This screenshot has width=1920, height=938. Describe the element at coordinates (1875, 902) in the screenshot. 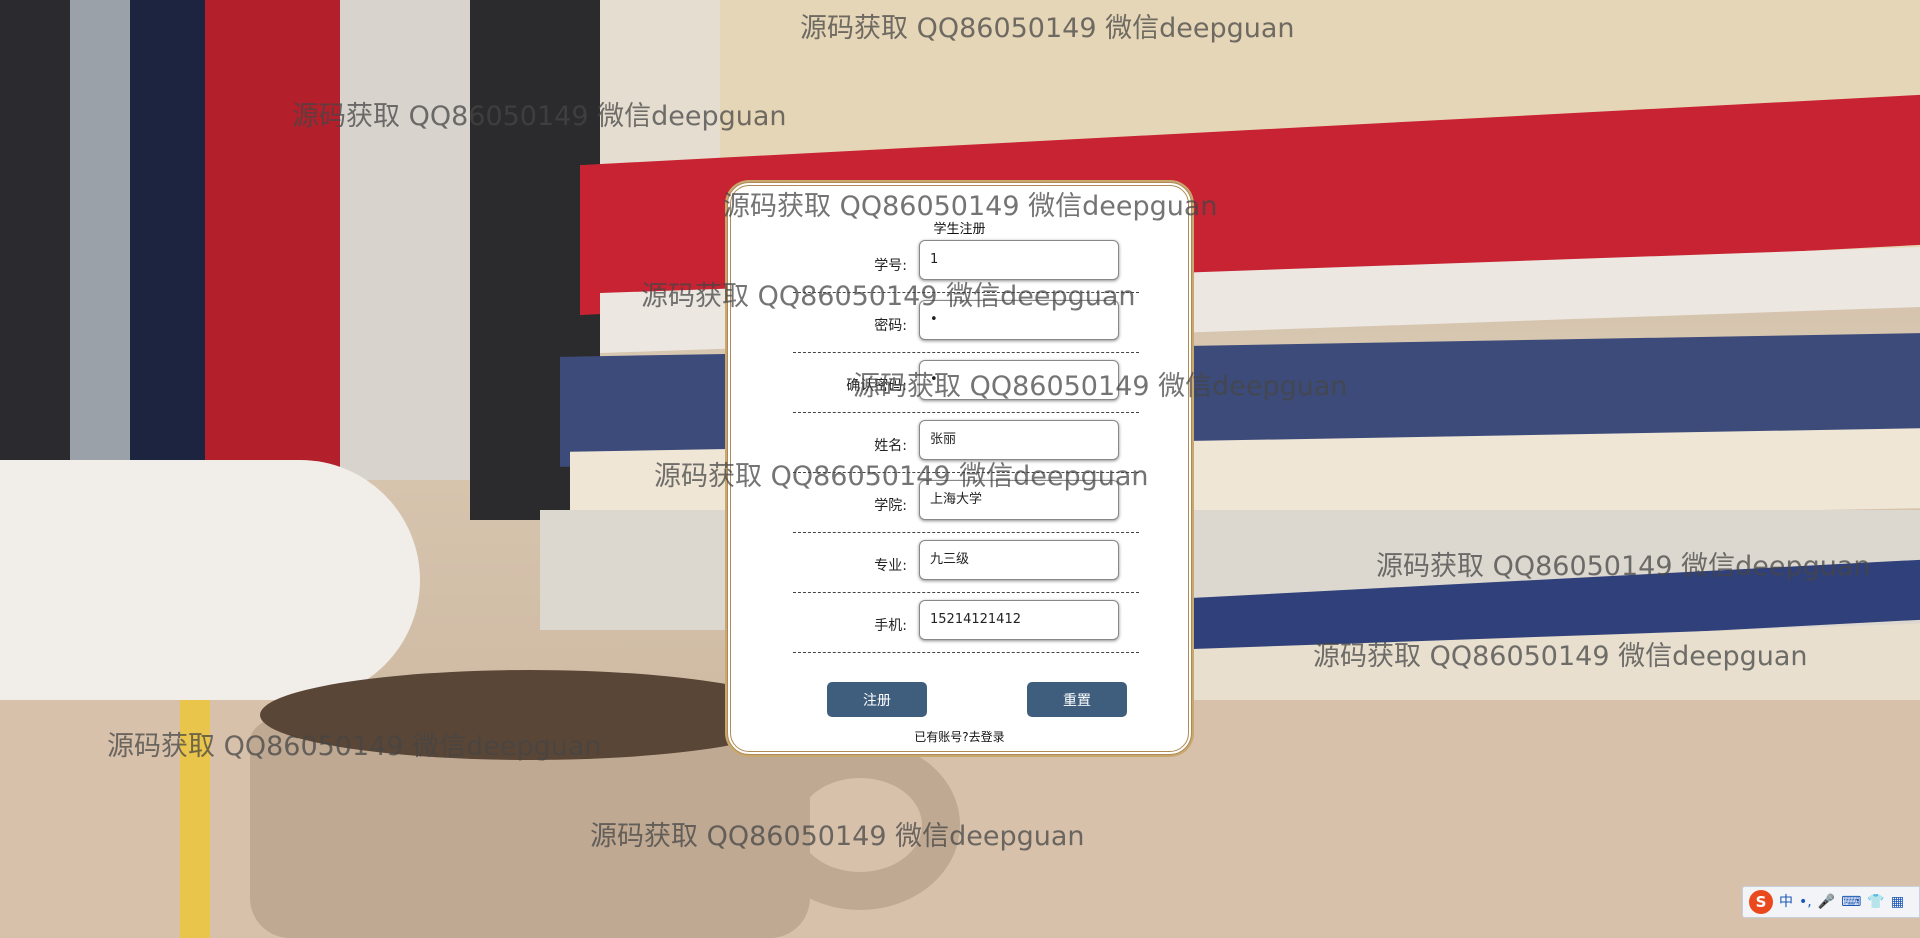

I see `skin-icon: 👕` at that location.